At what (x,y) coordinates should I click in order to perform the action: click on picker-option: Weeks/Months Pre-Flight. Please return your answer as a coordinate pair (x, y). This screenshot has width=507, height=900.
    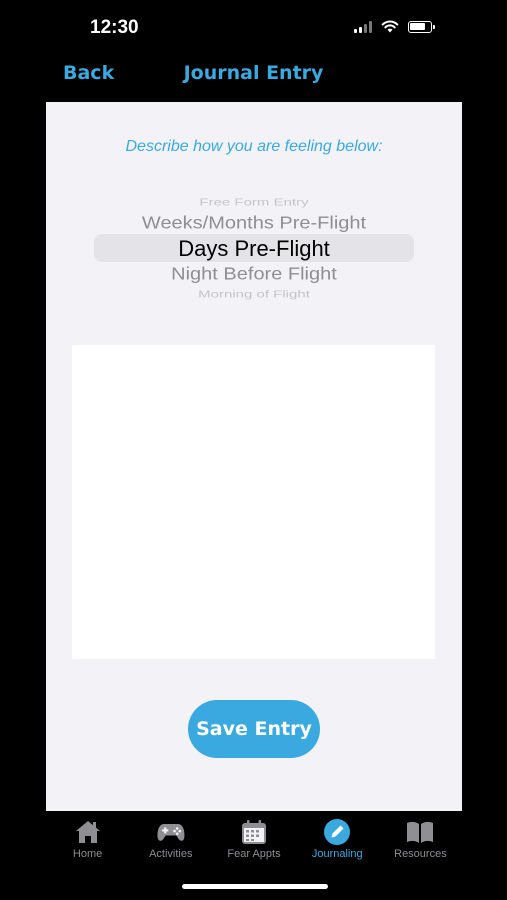
    Looking at the image, I should click on (254, 223).